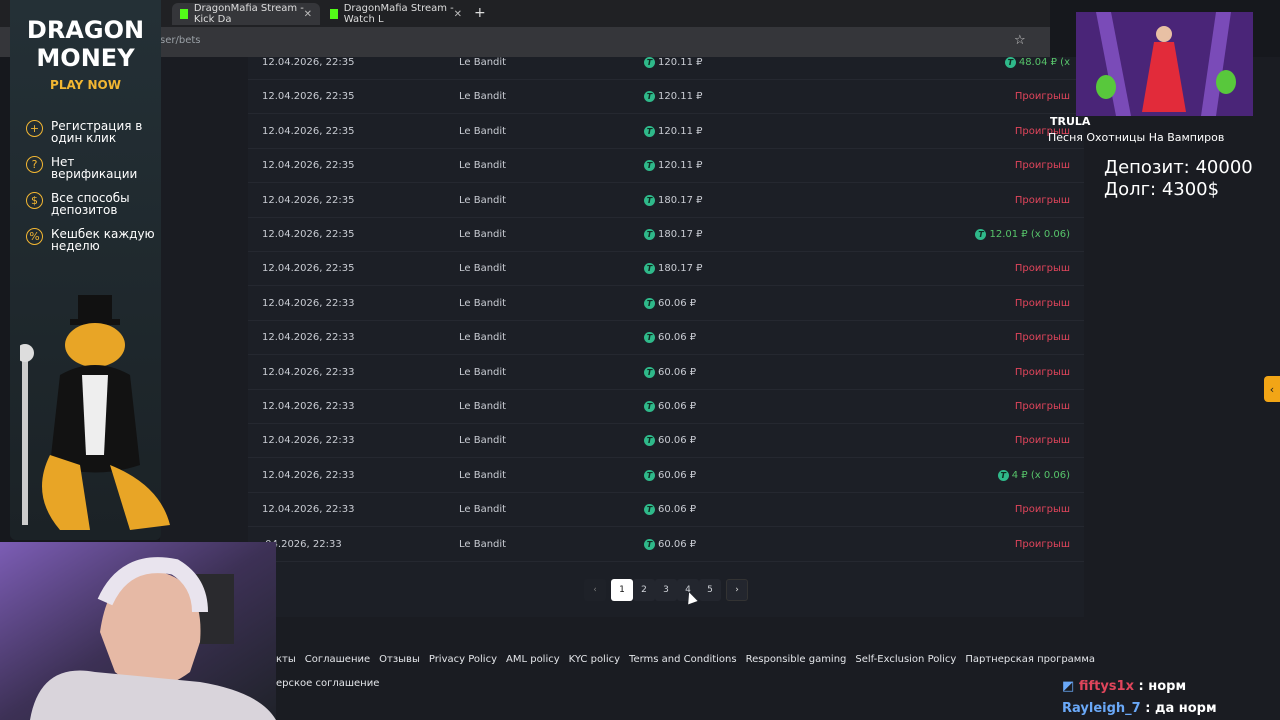 Image resolution: width=1280 pixels, height=720 pixels. I want to click on footer-link: Responsible gaming, so click(796, 659).